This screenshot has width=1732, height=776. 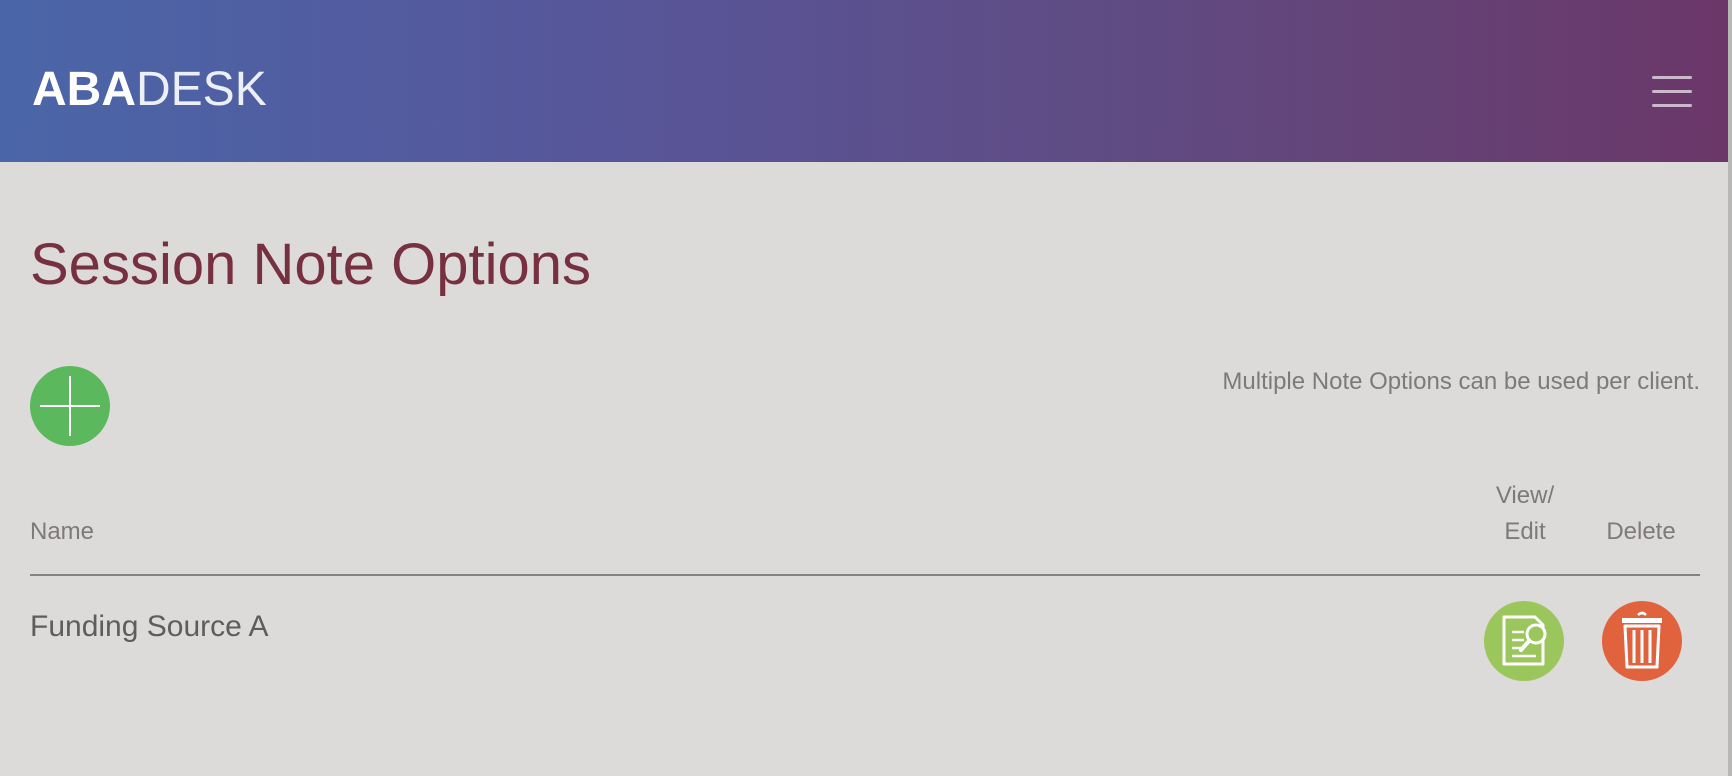 I want to click on table-header-divider, so click(x=865, y=575).